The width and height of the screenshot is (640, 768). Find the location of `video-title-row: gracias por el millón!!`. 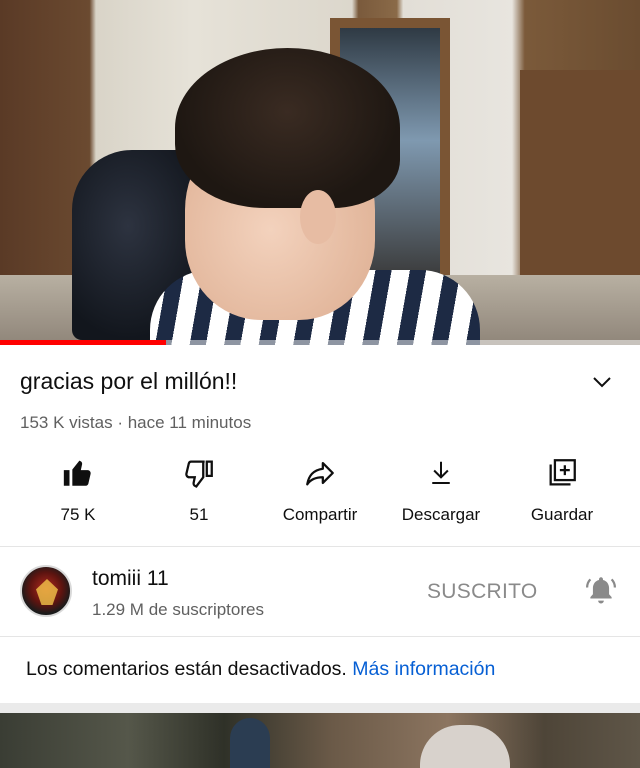

video-title-row: gracias por el millón!! is located at coordinates (320, 385).